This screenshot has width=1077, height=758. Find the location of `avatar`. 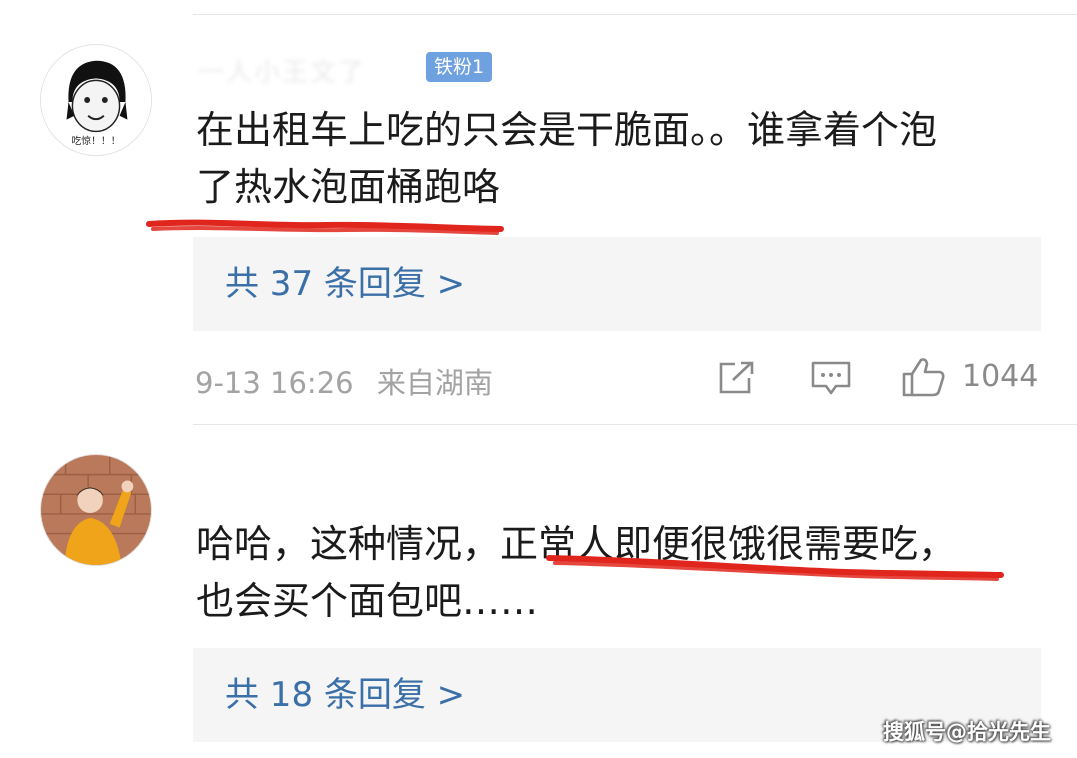

avatar is located at coordinates (96, 510).